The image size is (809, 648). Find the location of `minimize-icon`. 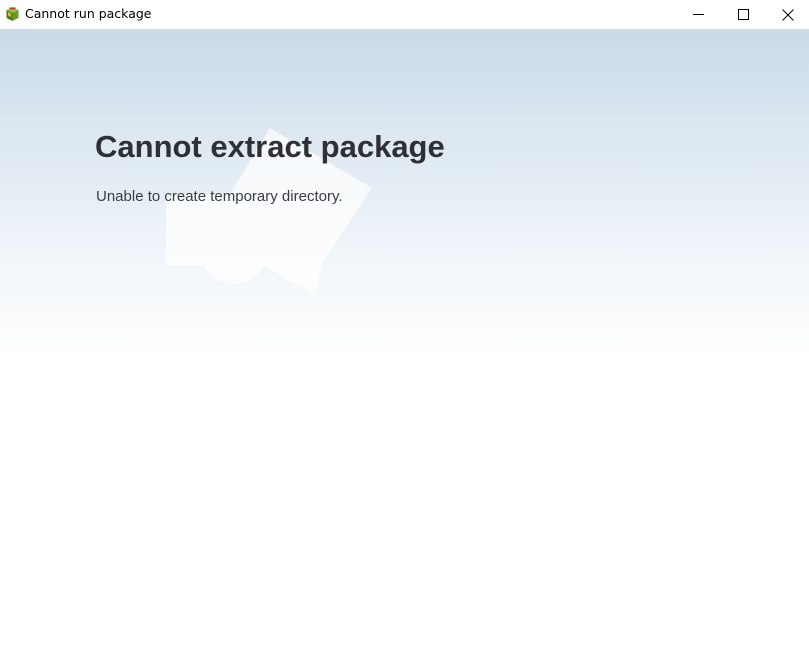

minimize-icon is located at coordinates (698, 14).